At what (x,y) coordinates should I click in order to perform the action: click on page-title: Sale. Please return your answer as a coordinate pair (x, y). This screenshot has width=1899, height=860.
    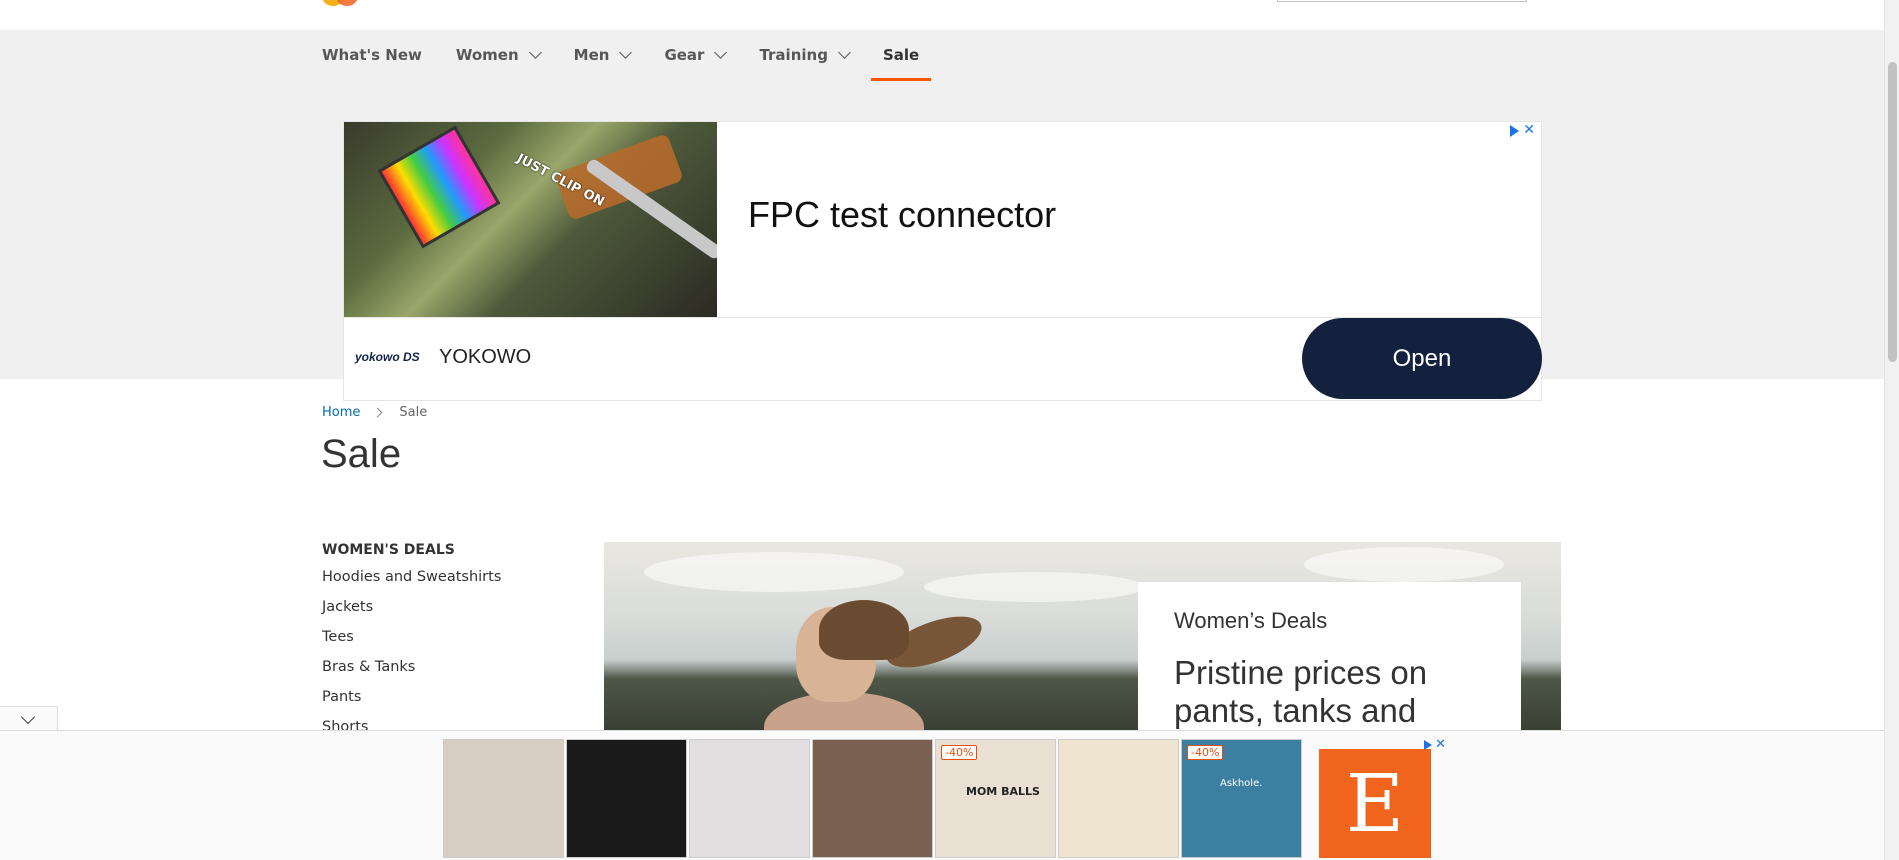
    Looking at the image, I should click on (361, 454).